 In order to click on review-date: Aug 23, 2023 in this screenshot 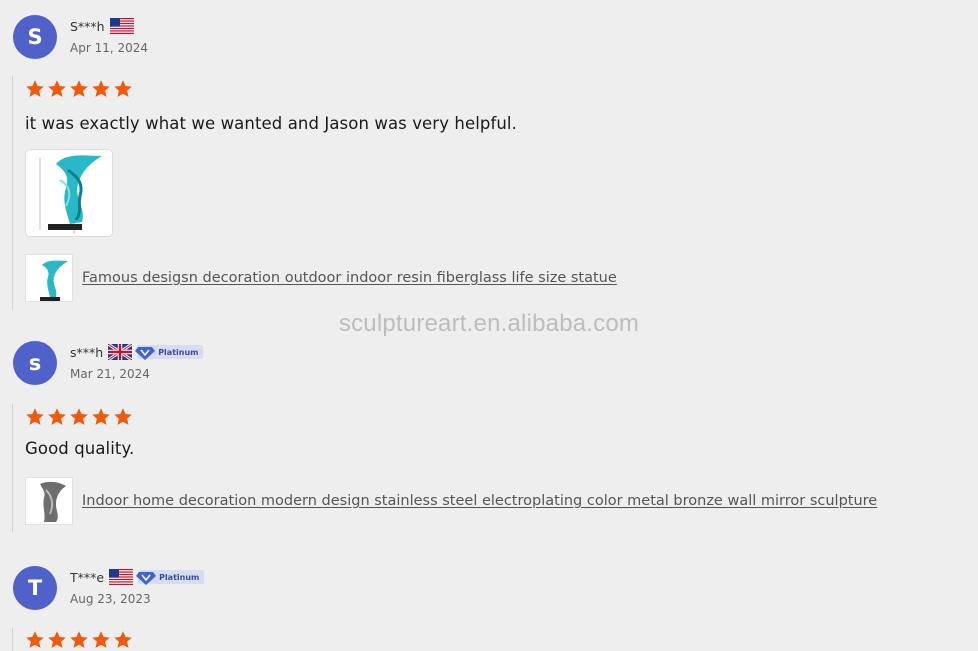, I will do `click(110, 599)`.